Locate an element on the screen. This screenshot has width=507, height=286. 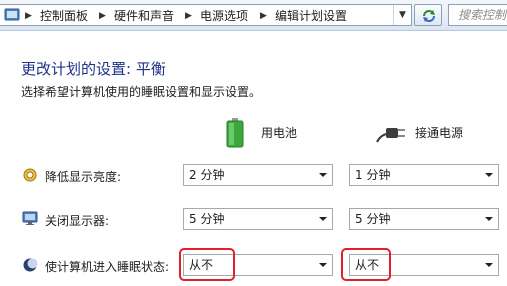
refresh-icon is located at coordinates (429, 16).